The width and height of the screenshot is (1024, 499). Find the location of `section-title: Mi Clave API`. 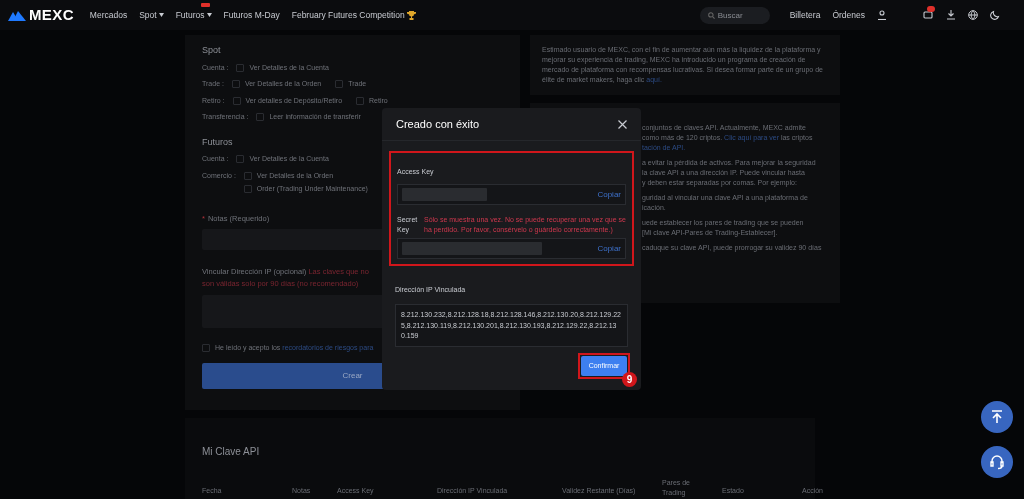

section-title: Mi Clave API is located at coordinates (231, 452).